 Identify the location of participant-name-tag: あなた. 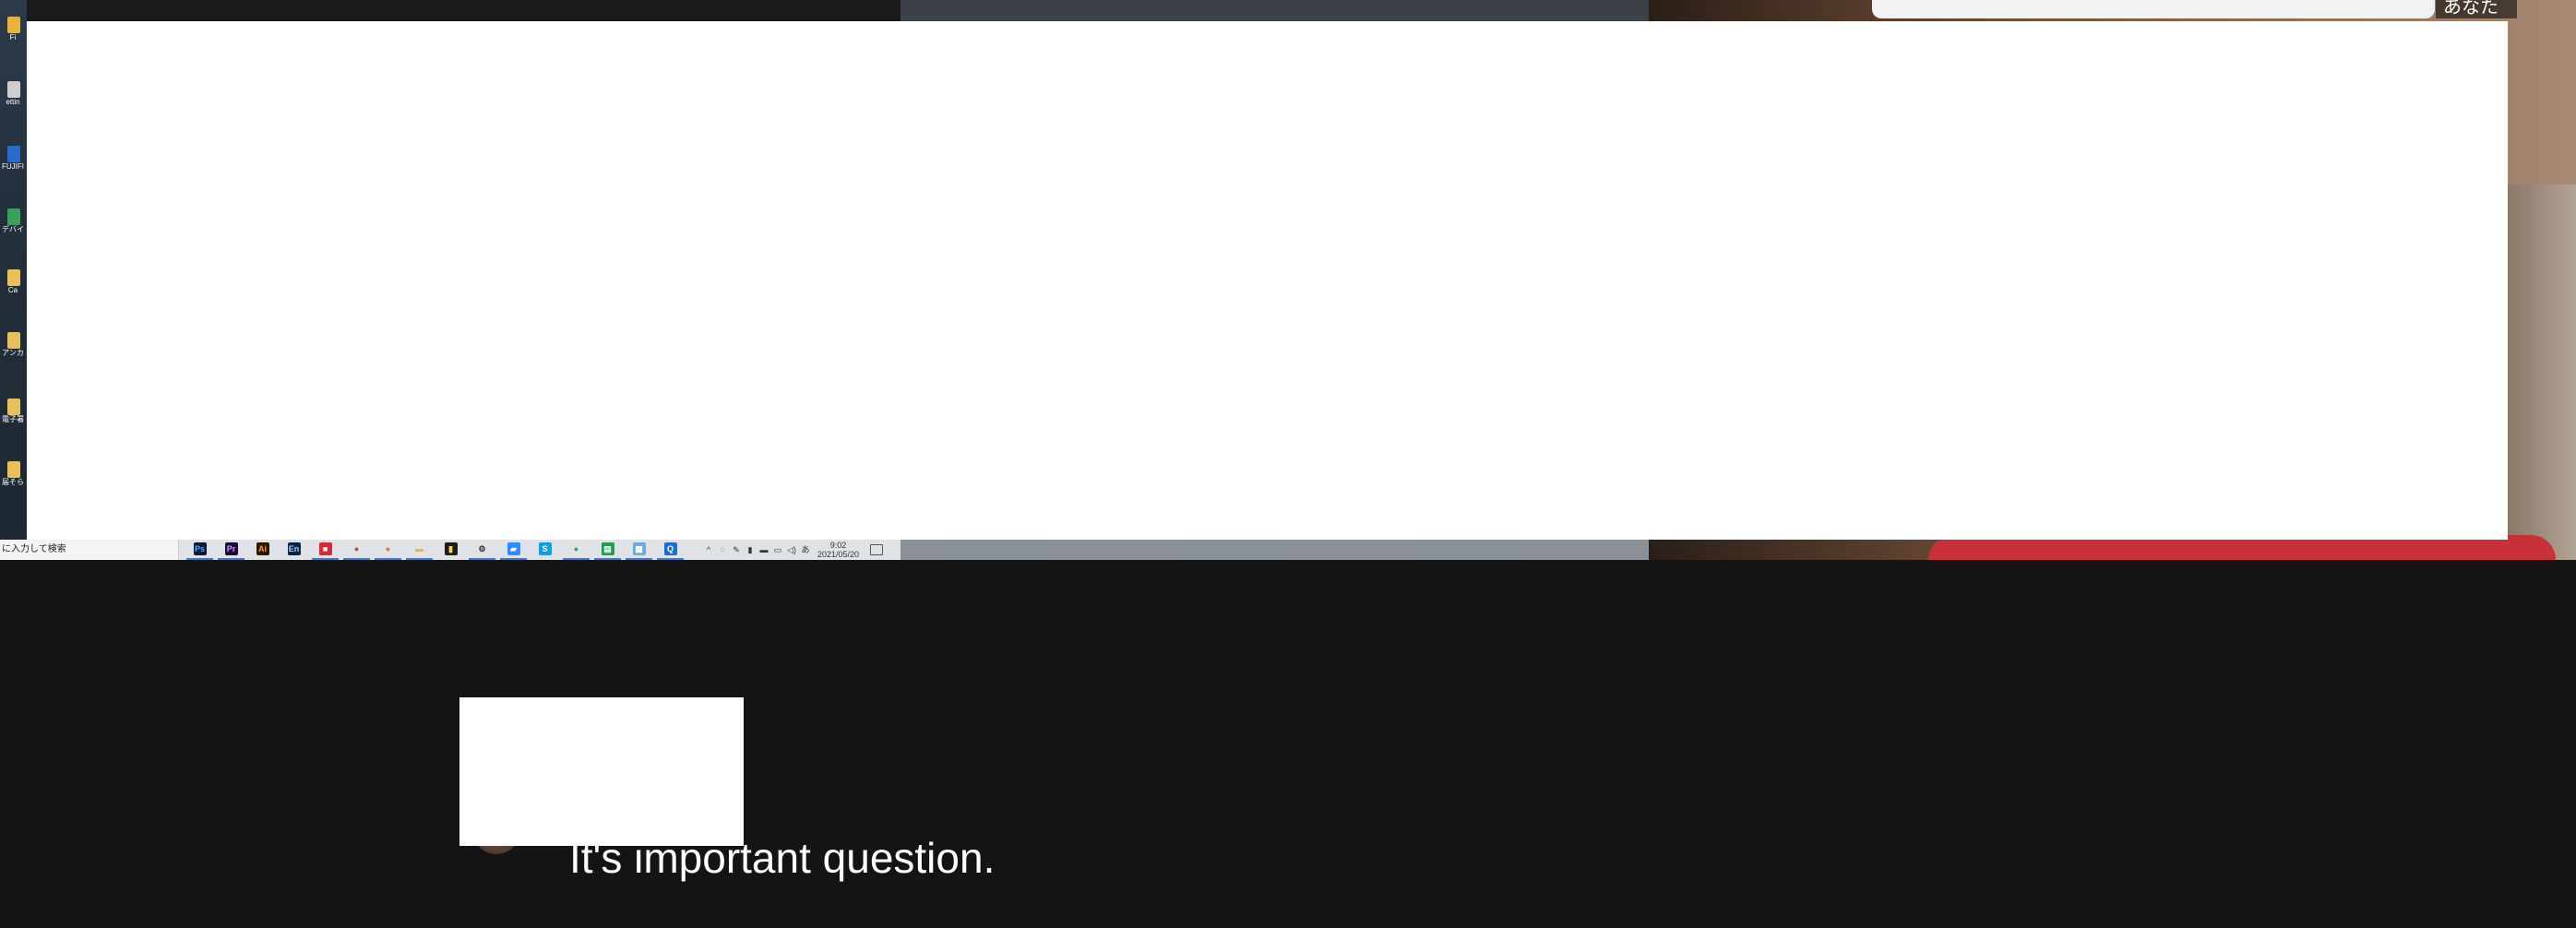
(2476, 9).